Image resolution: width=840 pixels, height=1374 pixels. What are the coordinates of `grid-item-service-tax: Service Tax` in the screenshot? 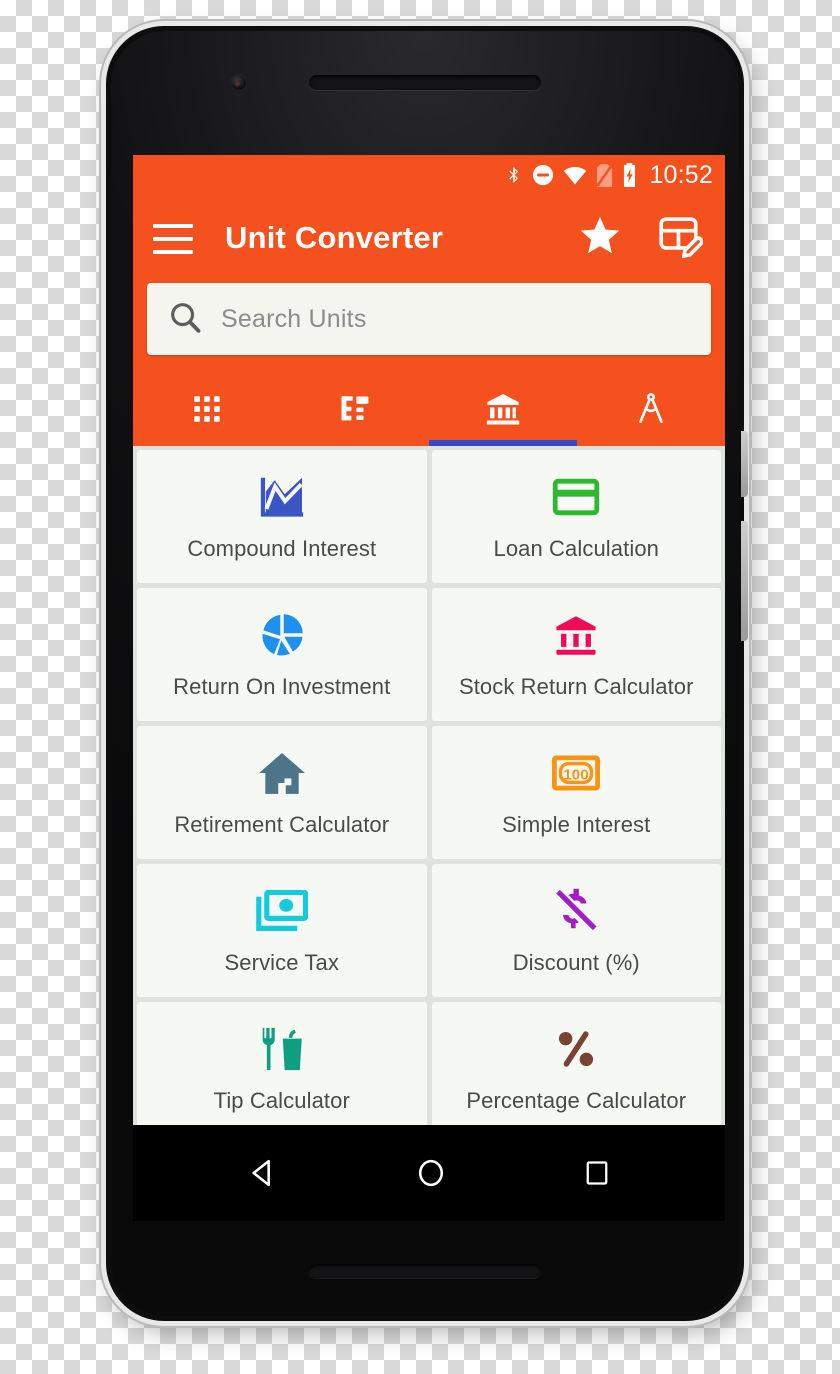 It's located at (282, 930).